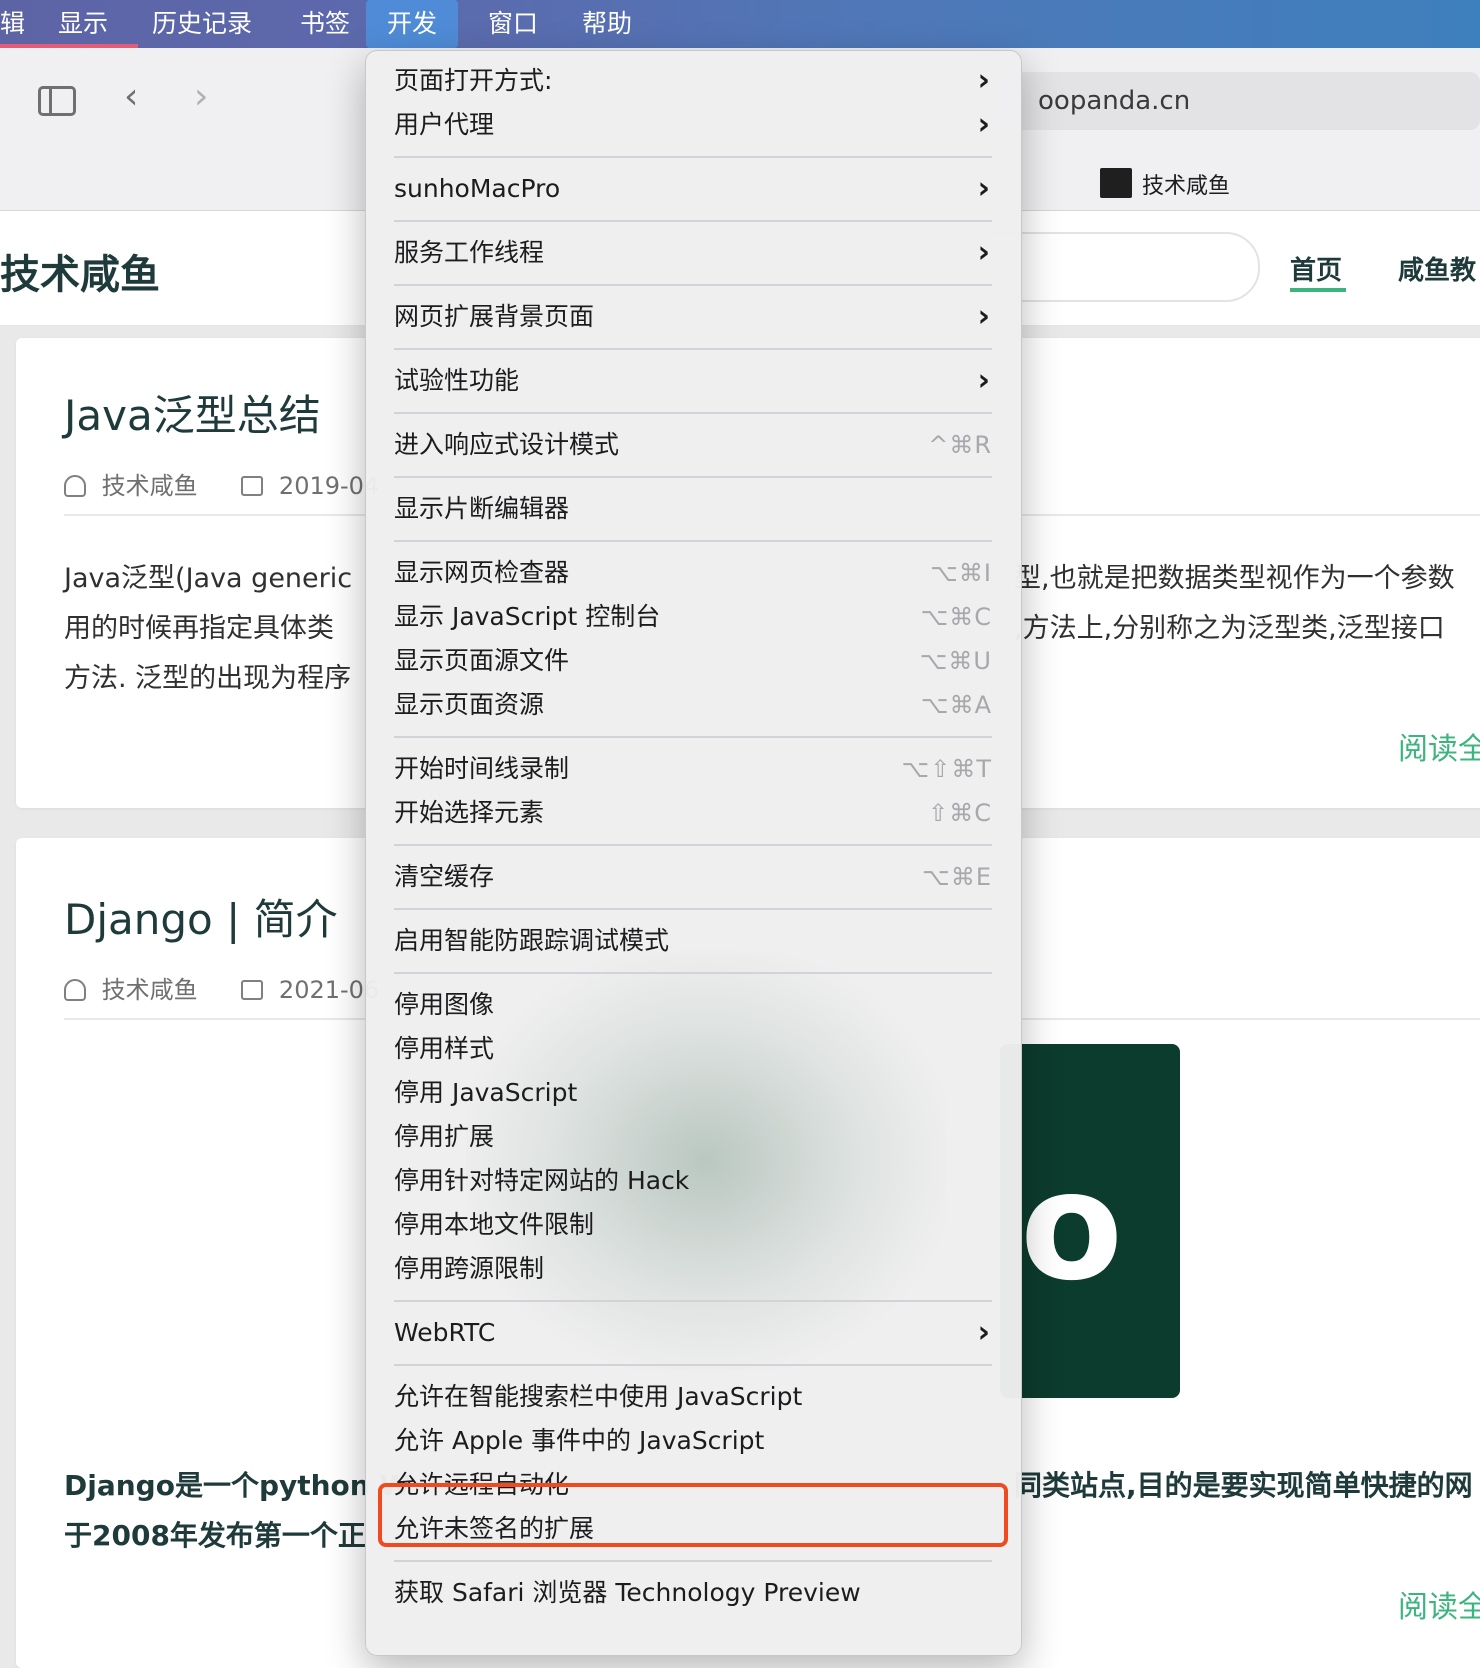 The height and width of the screenshot is (1668, 1480). I want to click on article-excerpt-line: Java泛型(Java generic, so click(208, 578).